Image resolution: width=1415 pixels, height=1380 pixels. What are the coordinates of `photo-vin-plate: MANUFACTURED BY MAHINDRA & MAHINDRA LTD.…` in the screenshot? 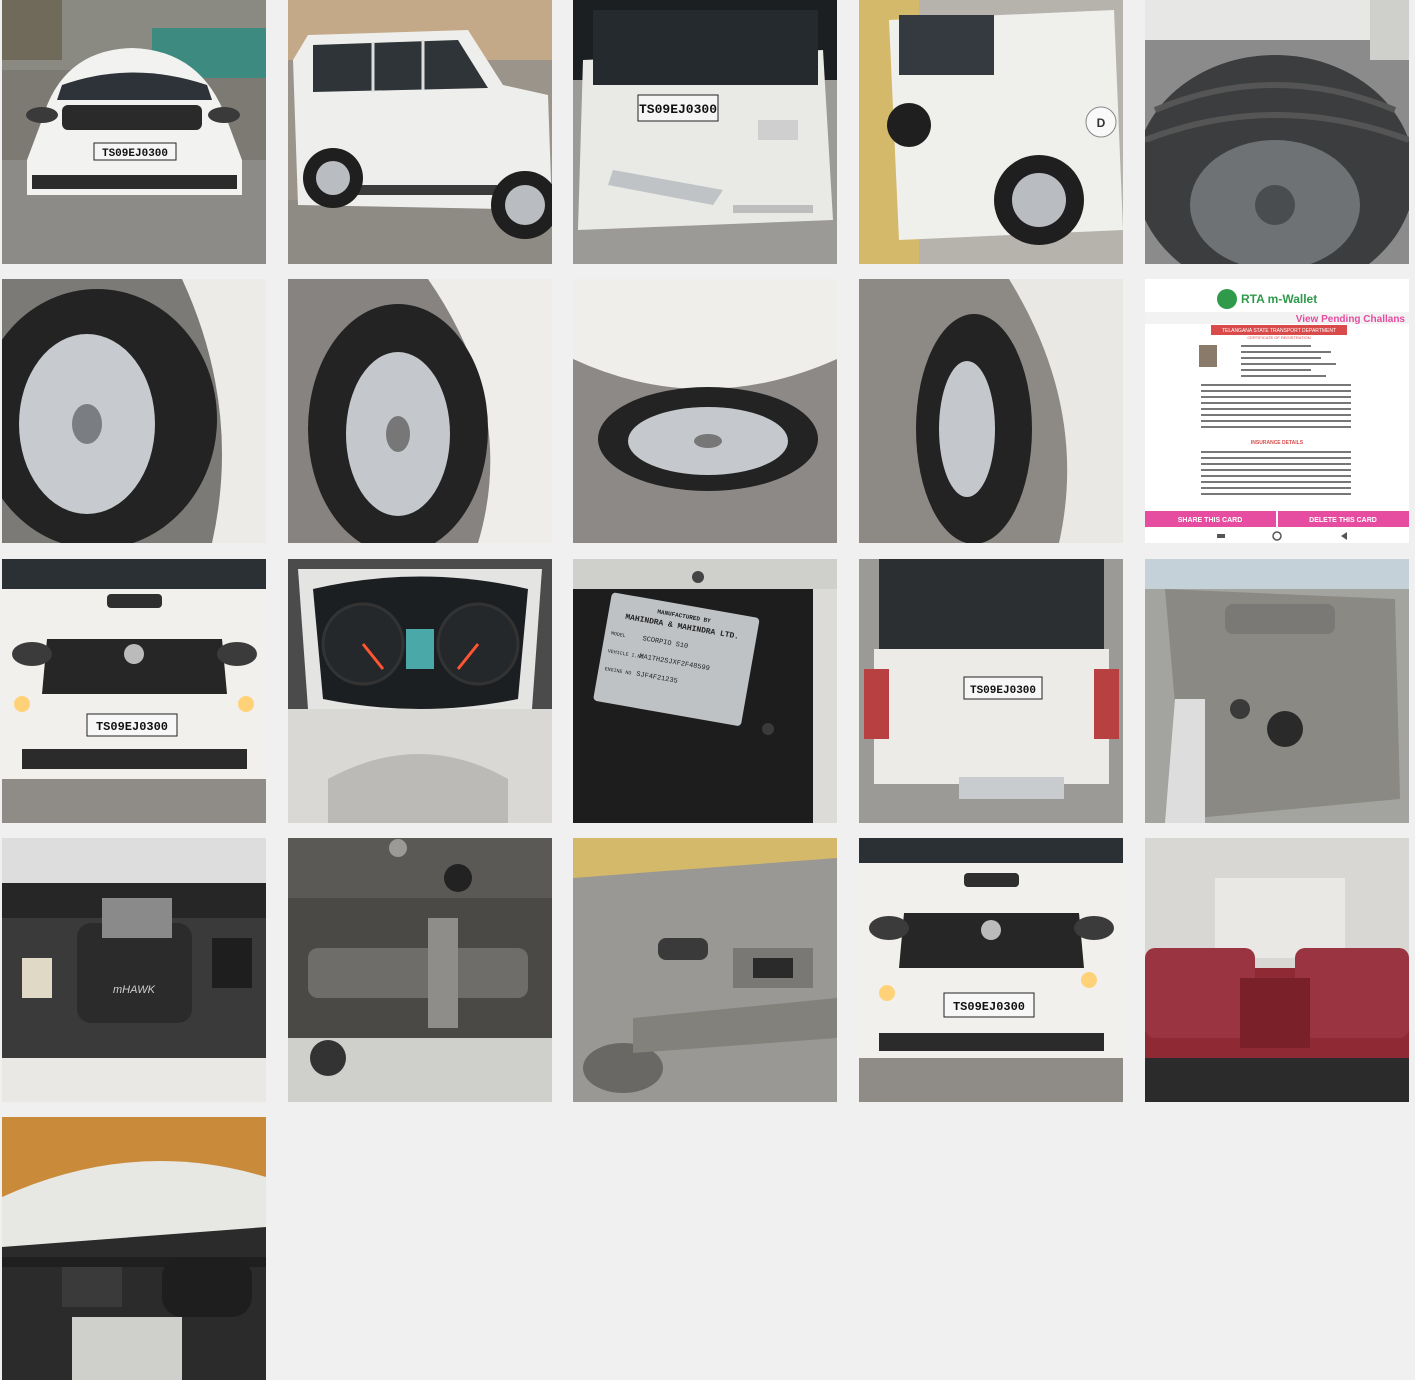 It's located at (705, 691).